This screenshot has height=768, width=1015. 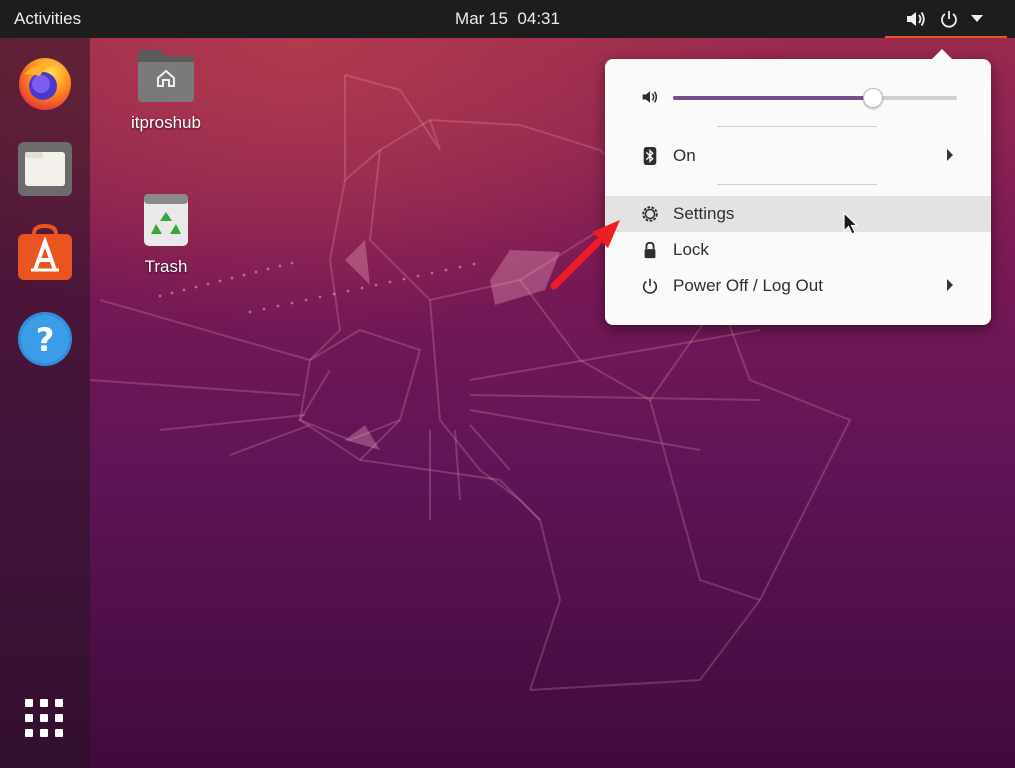 What do you see at coordinates (585, 255) in the screenshot?
I see `annotation-arrow-icon` at bounding box center [585, 255].